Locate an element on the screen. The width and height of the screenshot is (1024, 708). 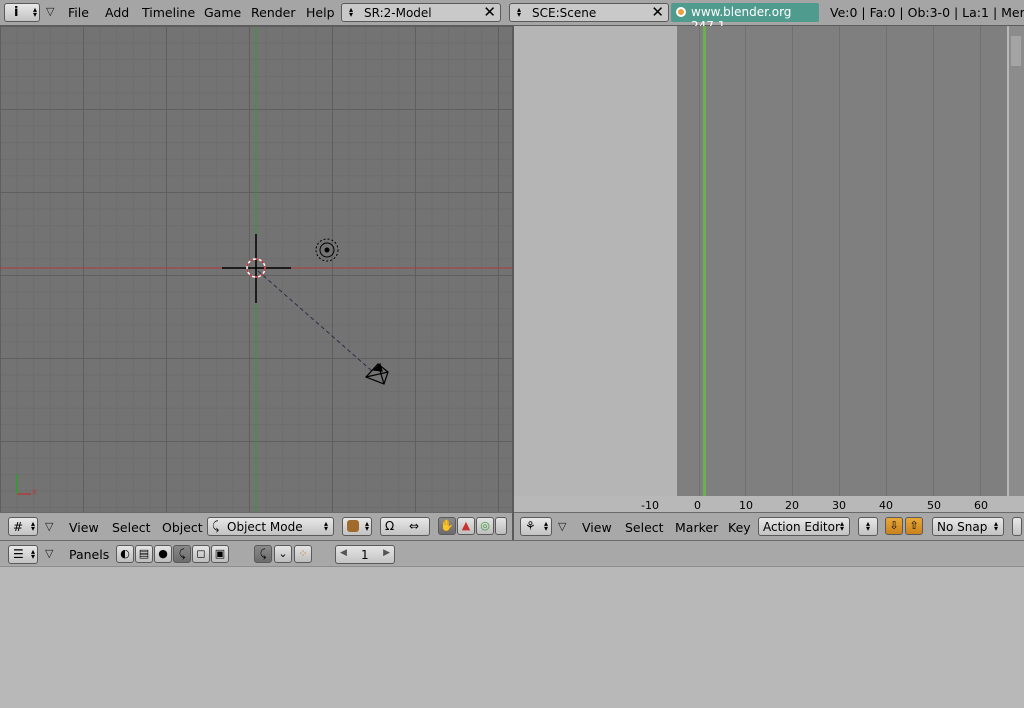
copy-pose-button: ⇩ is located at coordinates (894, 526).